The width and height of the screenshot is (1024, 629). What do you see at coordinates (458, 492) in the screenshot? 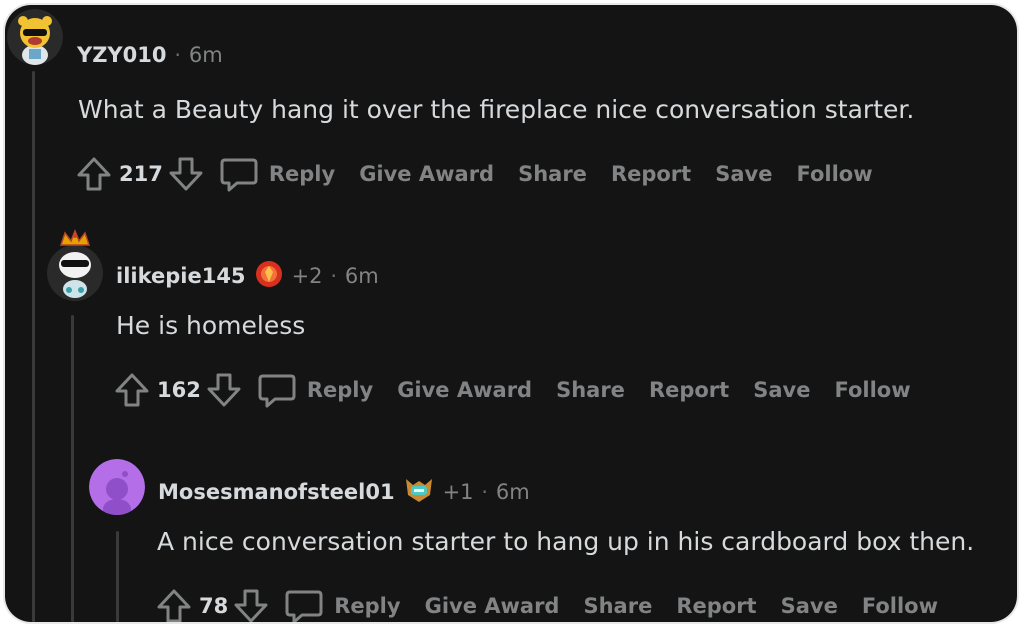
I see `award-count: +1` at bounding box center [458, 492].